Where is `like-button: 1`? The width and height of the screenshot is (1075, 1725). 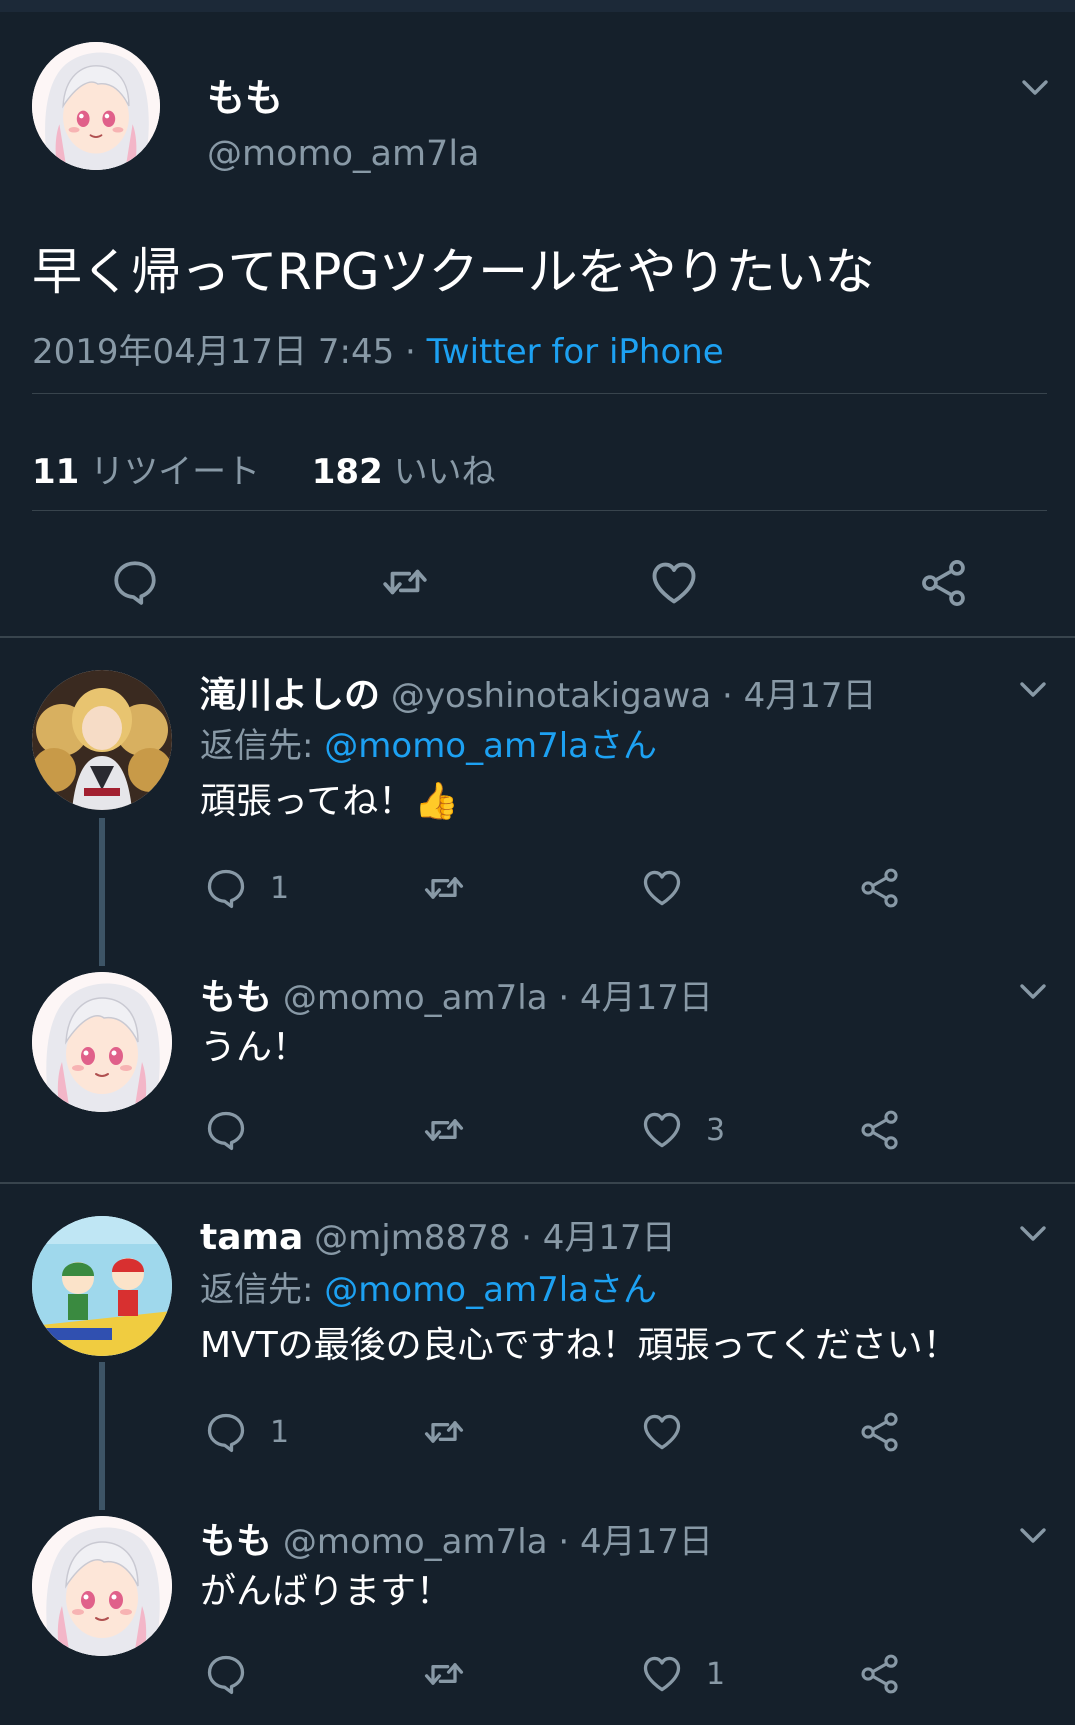 like-button: 1 is located at coordinates (682, 1674).